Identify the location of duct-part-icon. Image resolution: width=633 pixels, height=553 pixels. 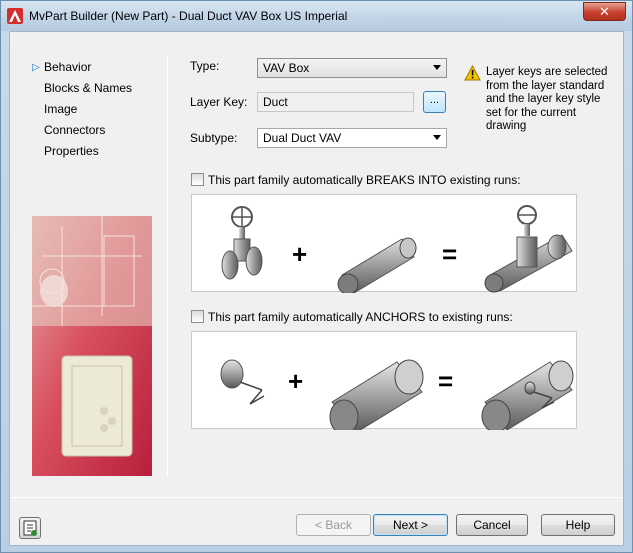
(376, 394).